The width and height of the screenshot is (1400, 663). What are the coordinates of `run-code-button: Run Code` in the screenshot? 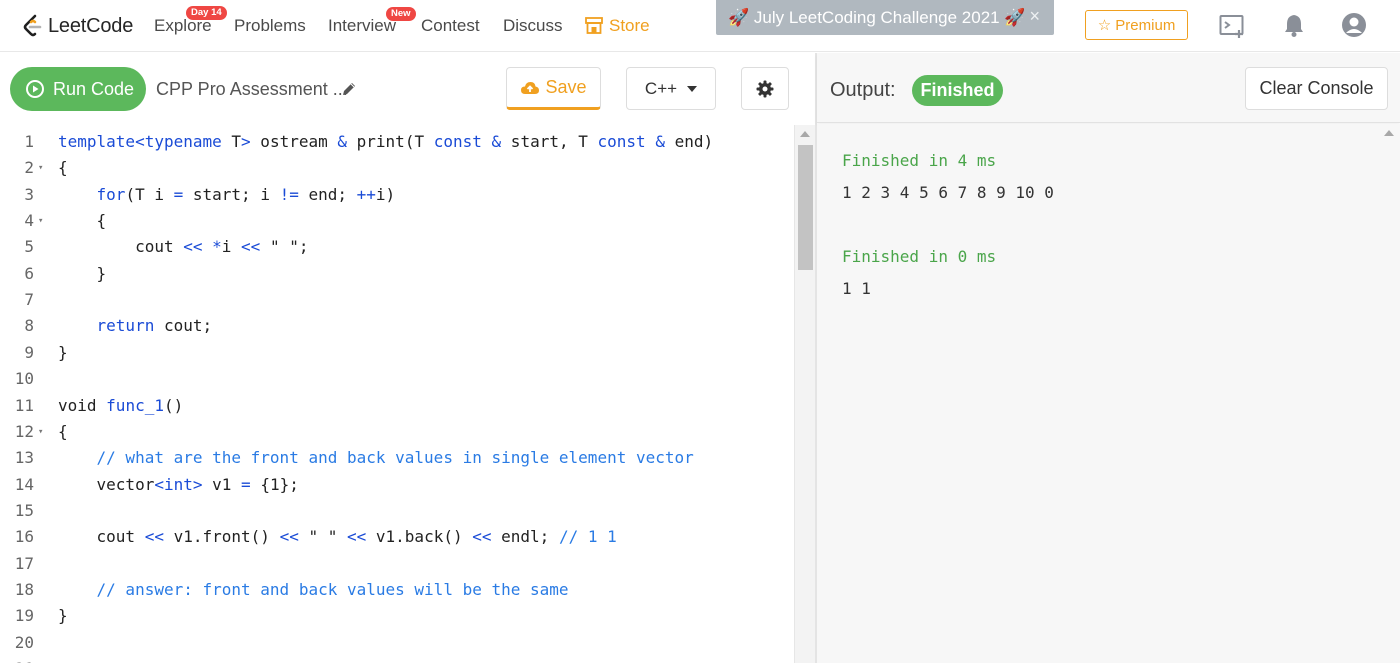 It's located at (78, 89).